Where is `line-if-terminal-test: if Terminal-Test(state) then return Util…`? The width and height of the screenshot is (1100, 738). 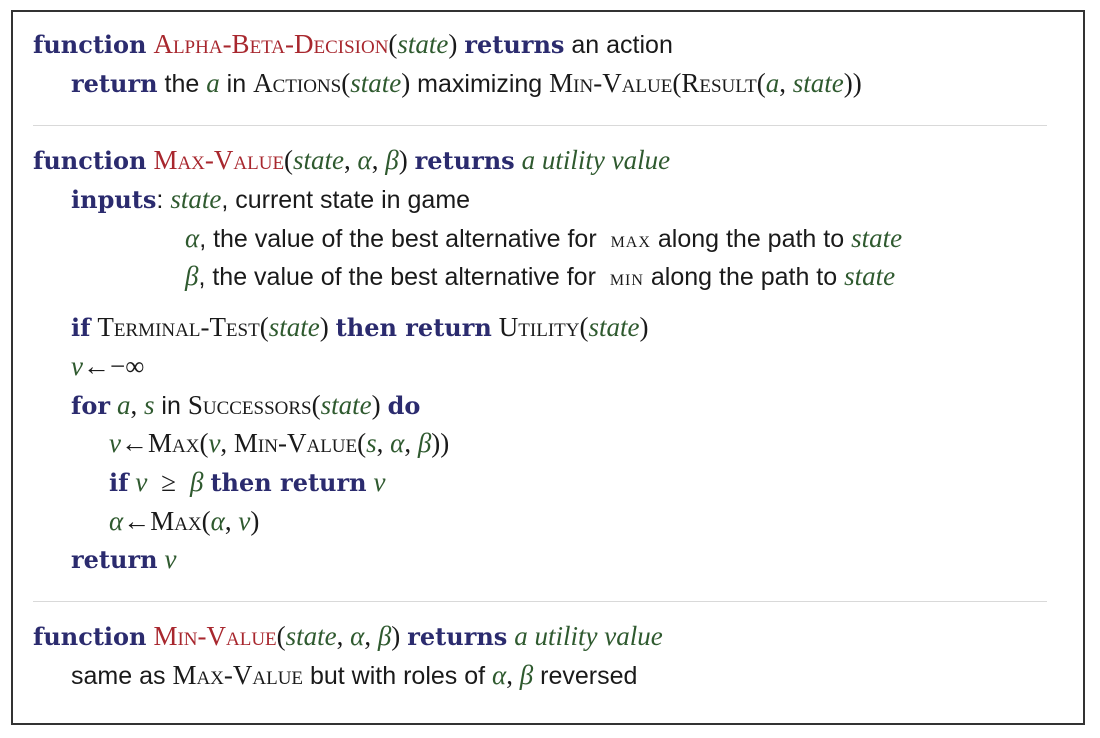
line-if-terminal-test: if Terminal-Test(state) then return Util… is located at coordinates (360, 327).